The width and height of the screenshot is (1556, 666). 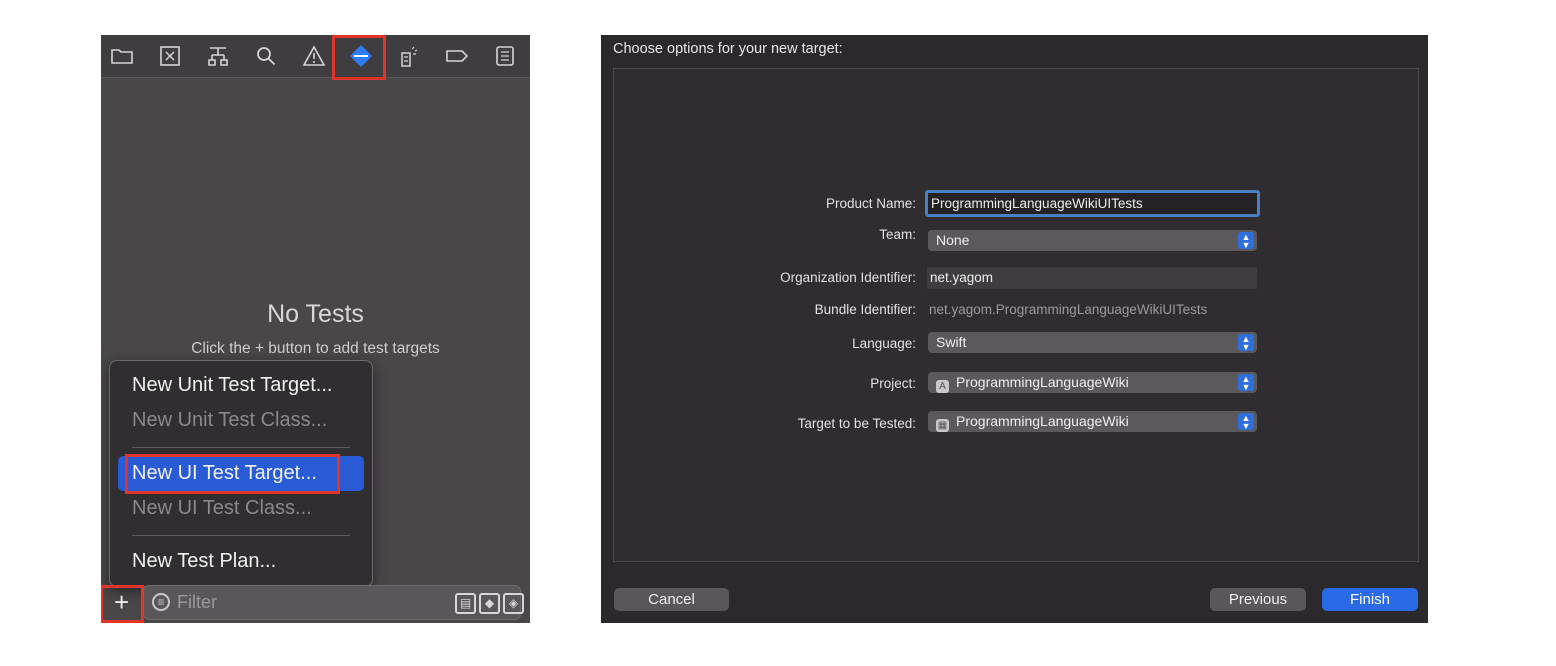 What do you see at coordinates (951, 342) in the screenshot?
I see `language-value: Swift` at bounding box center [951, 342].